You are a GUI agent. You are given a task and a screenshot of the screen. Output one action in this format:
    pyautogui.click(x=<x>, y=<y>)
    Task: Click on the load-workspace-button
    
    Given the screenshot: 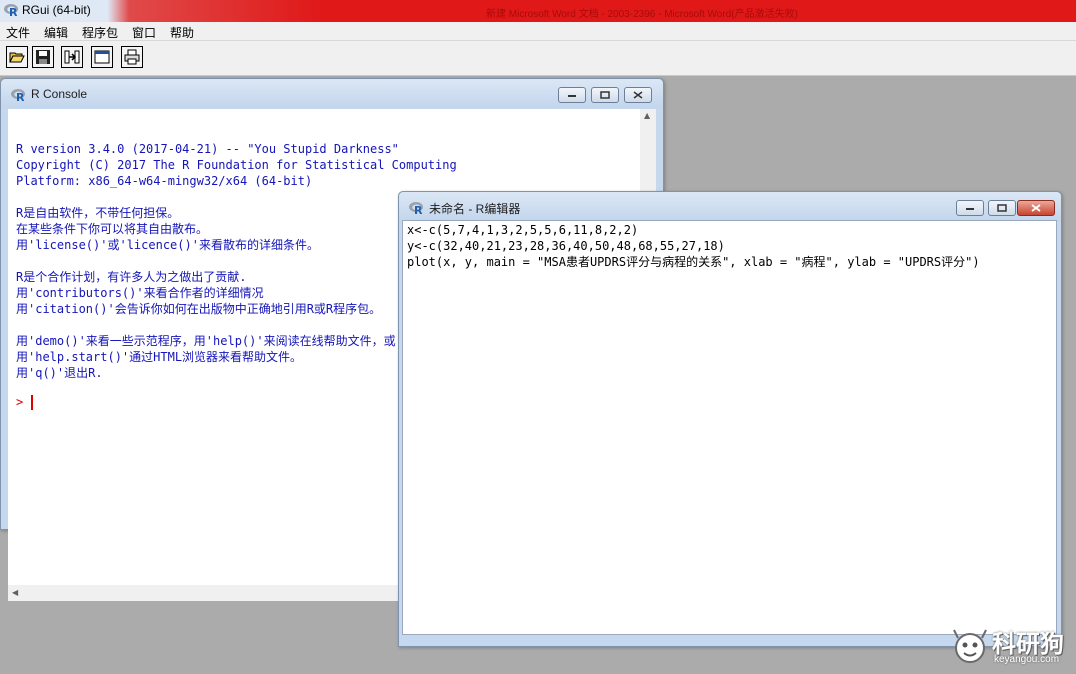 What is the action you would take?
    pyautogui.click(x=72, y=57)
    